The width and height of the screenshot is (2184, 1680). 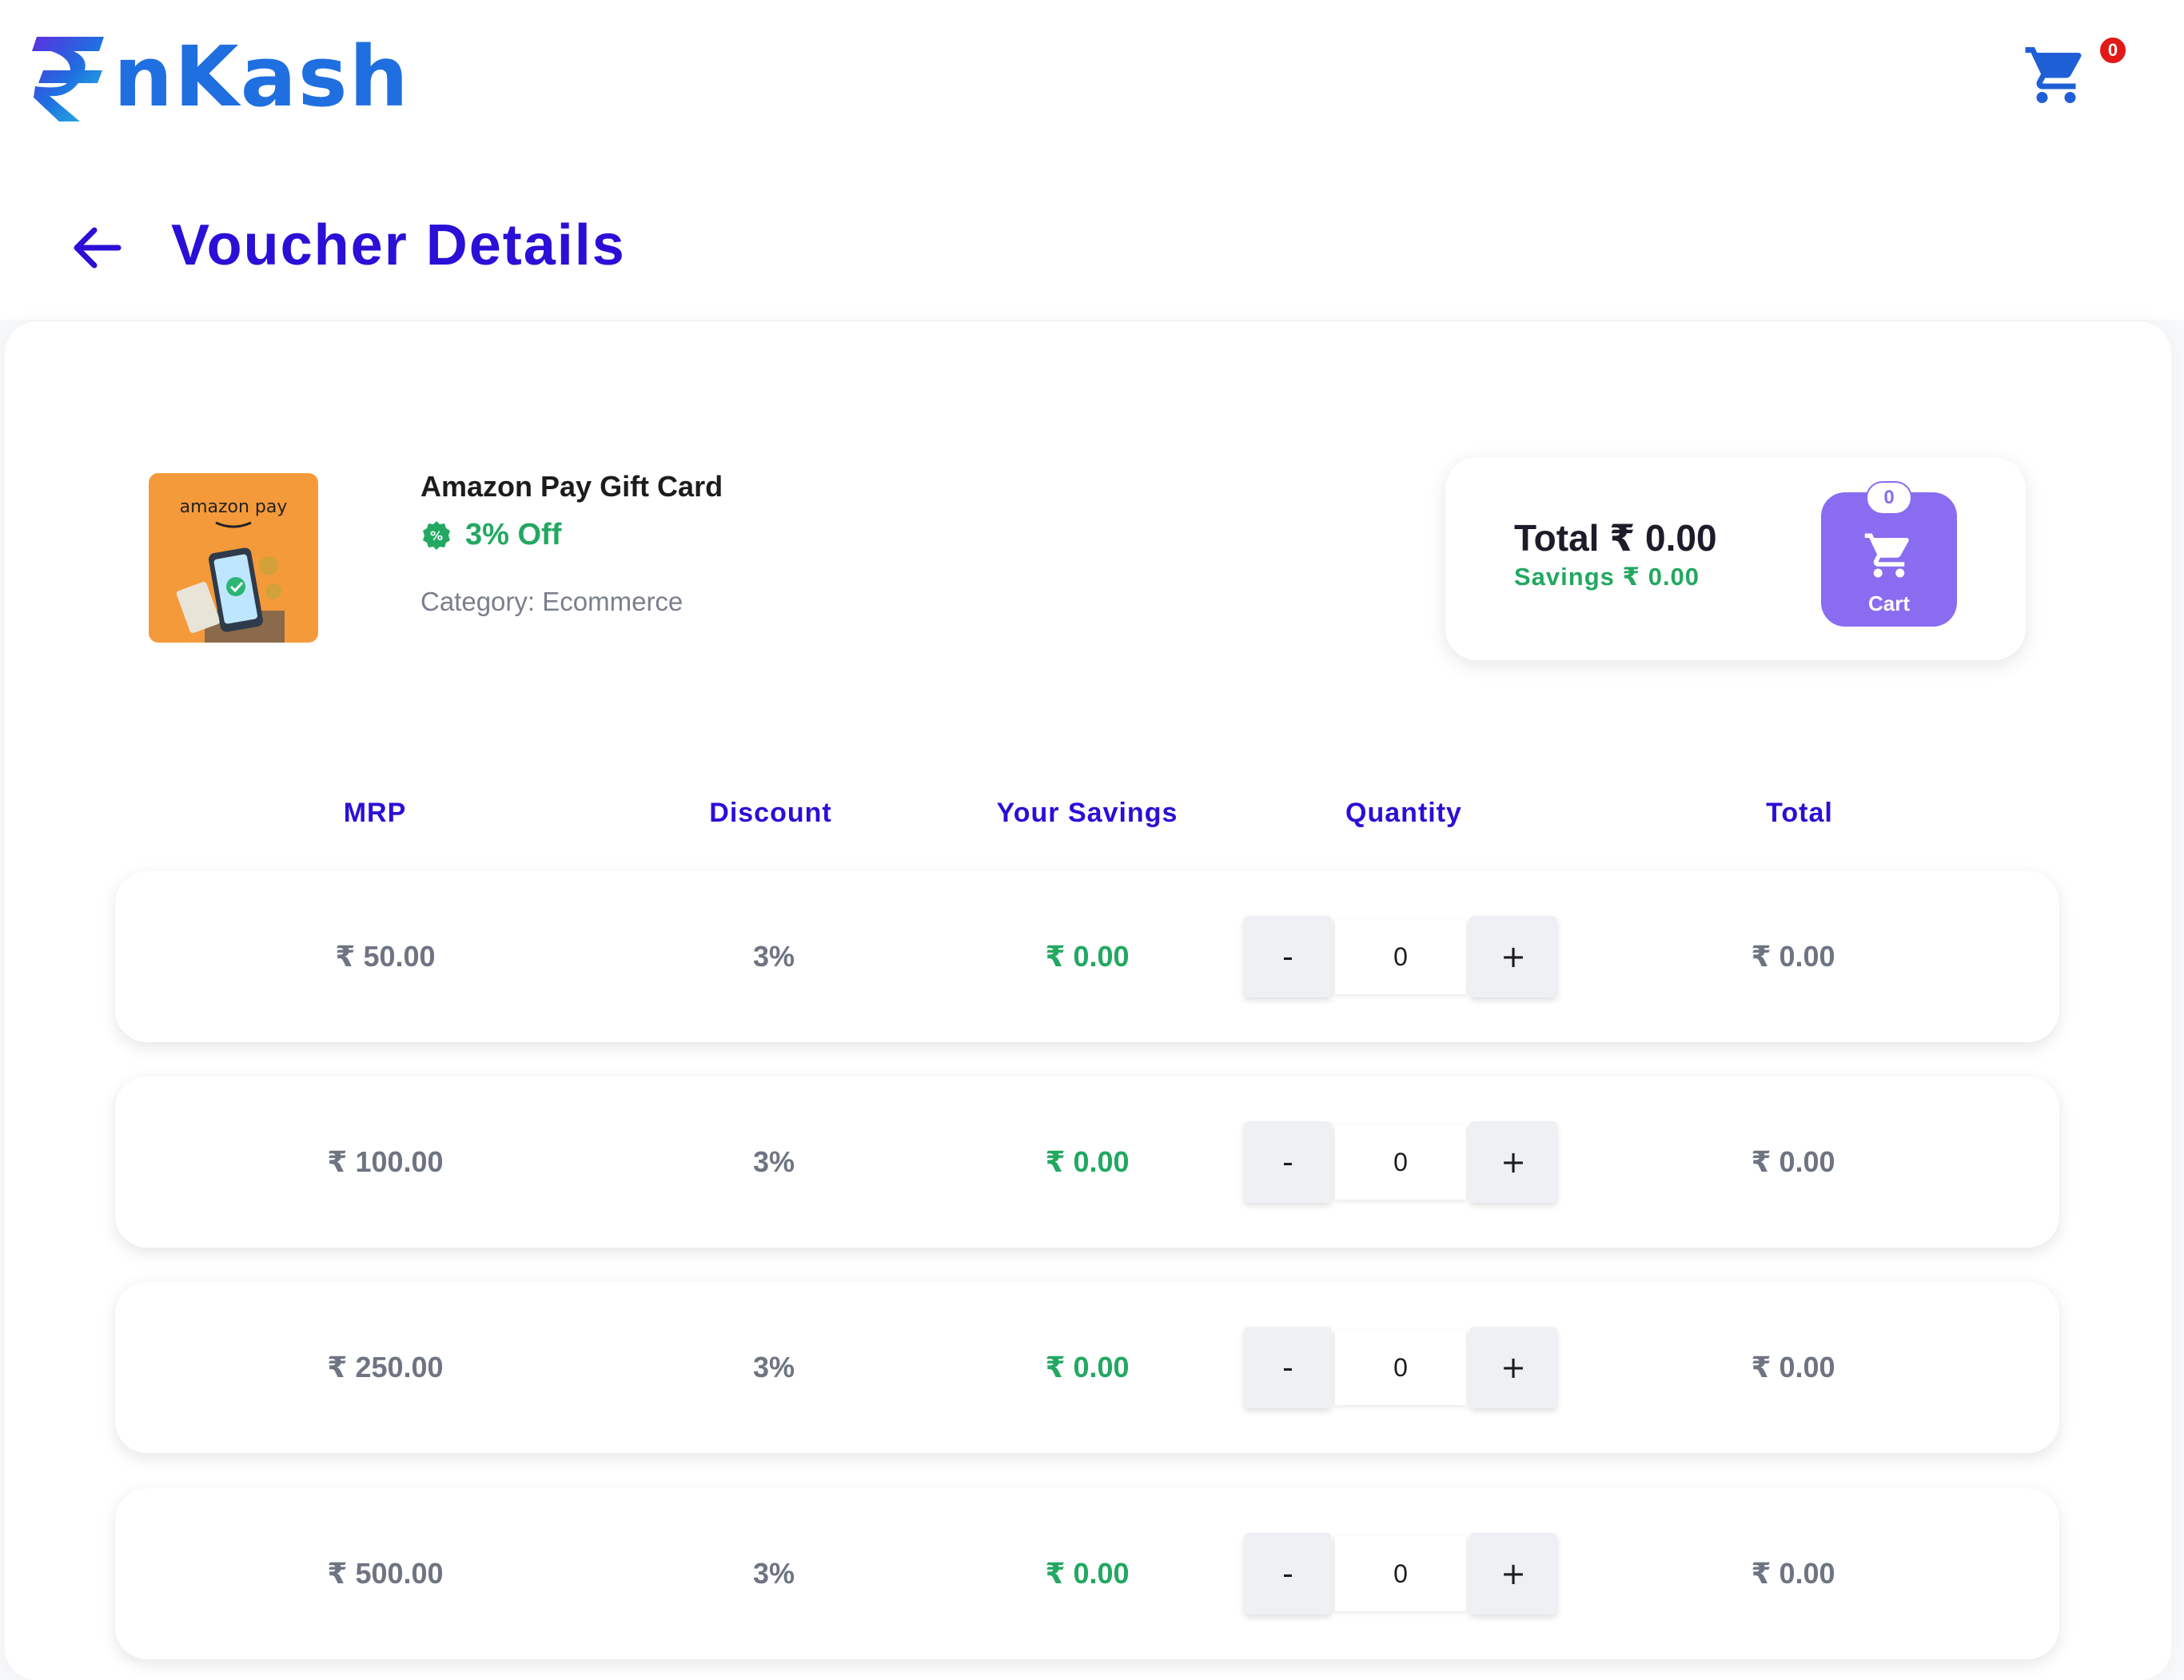 I want to click on discount-badge-icon: %, so click(x=436, y=535).